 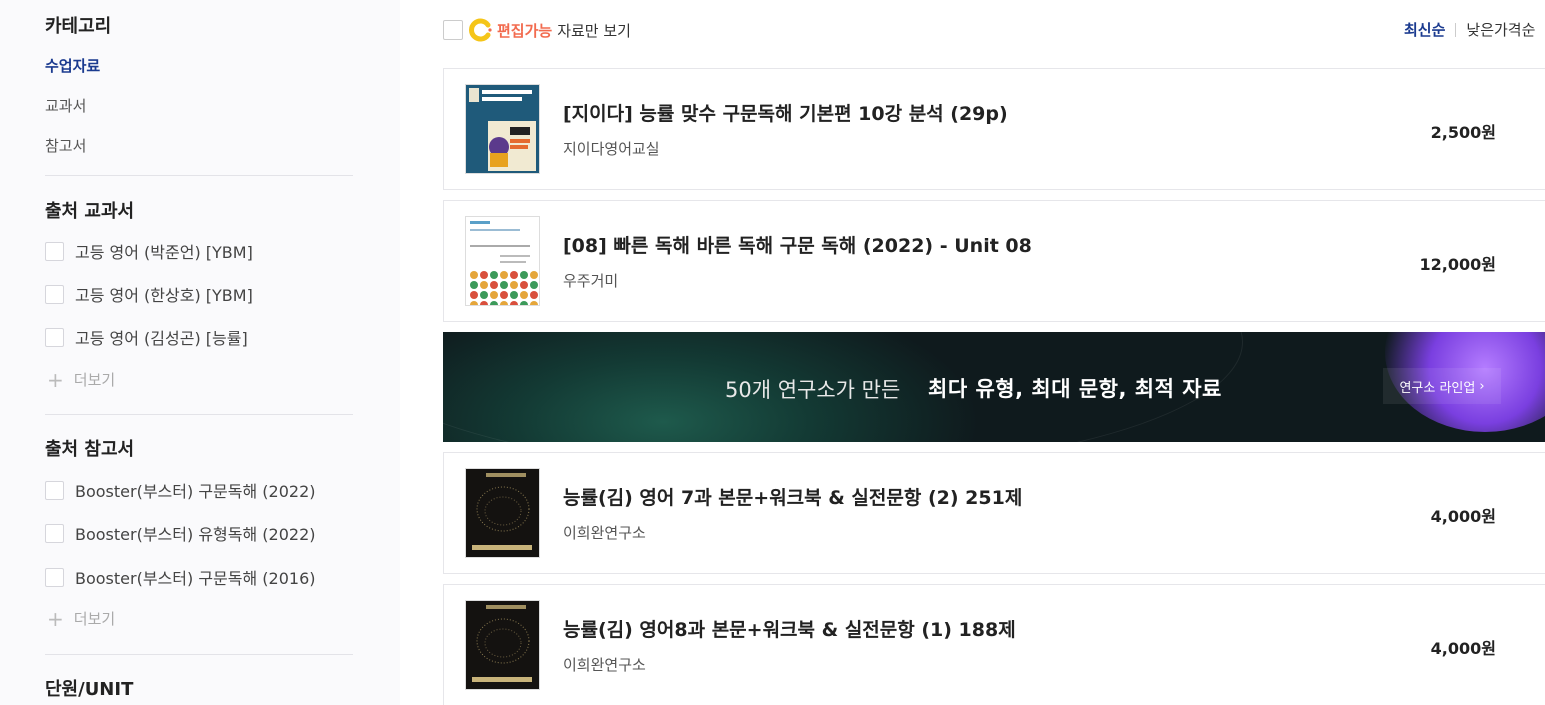 What do you see at coordinates (72, 65) in the screenshot?
I see `category-item-class-material: 수업자료` at bounding box center [72, 65].